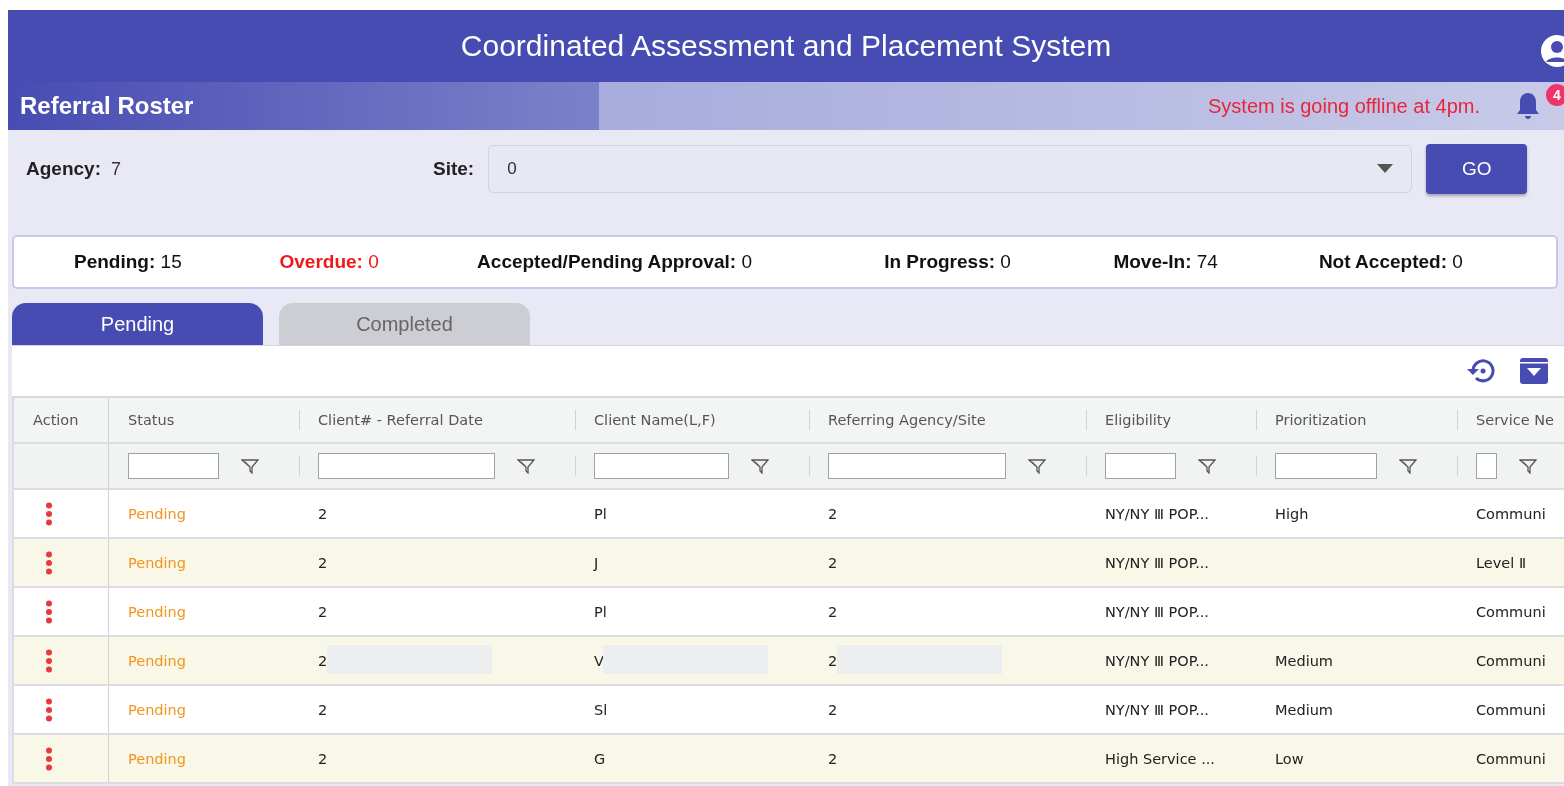 The image size is (1564, 786). I want to click on table-row: Pending 2 Pl 2 NY/NY Ⅲ POP... High Communi, so click(788, 514).